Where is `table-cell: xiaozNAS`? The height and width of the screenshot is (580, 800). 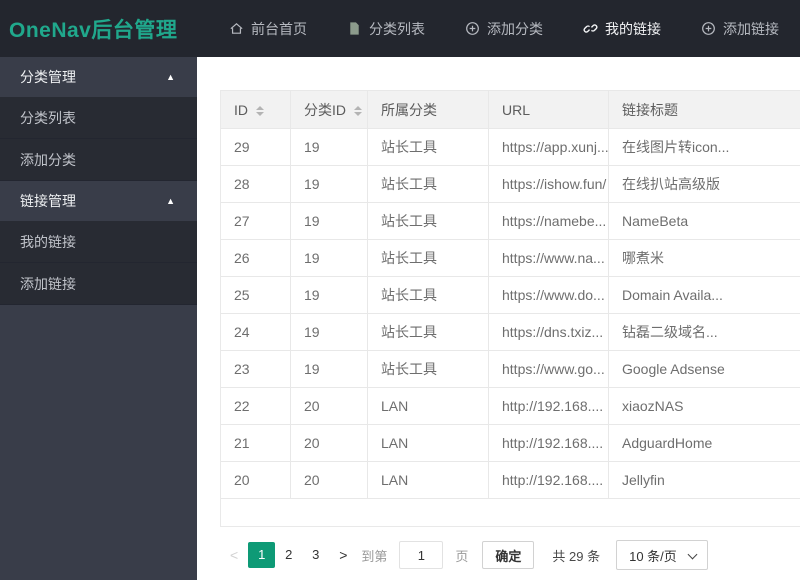 table-cell: xiaozNAS is located at coordinates (704, 406).